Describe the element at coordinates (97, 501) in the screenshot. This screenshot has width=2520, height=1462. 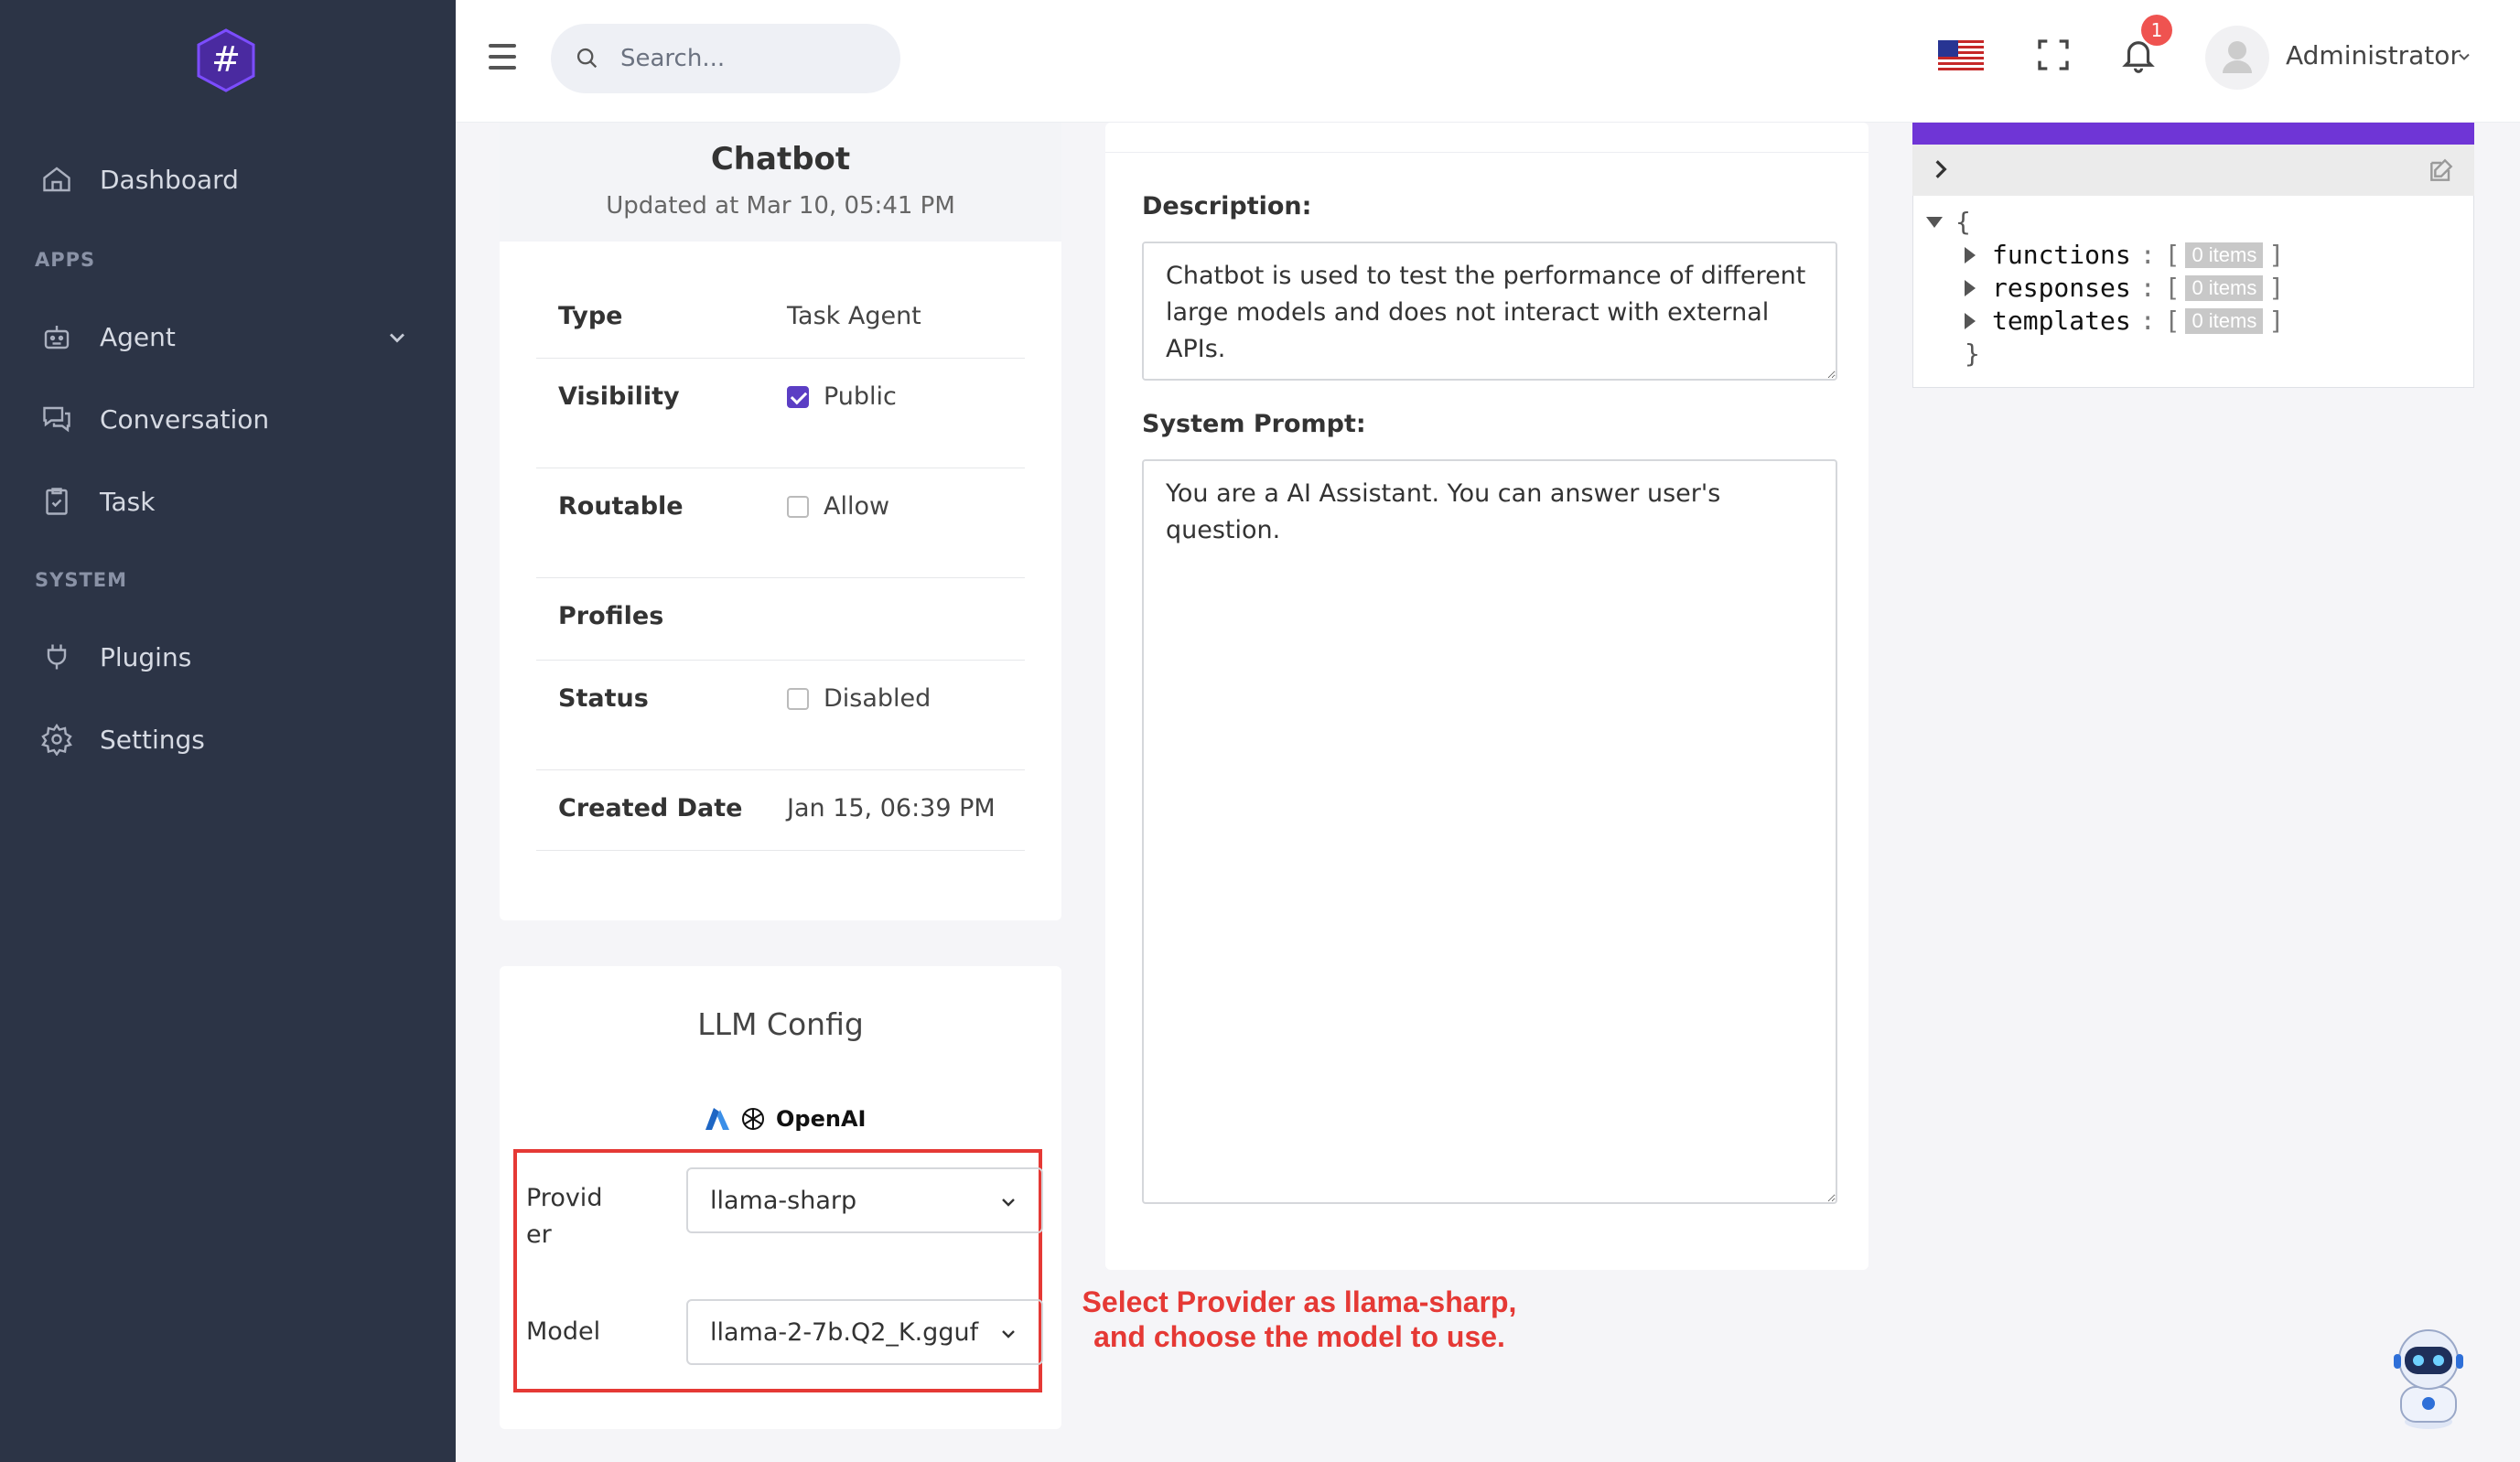
I see `sidebar-item-task: Task` at that location.